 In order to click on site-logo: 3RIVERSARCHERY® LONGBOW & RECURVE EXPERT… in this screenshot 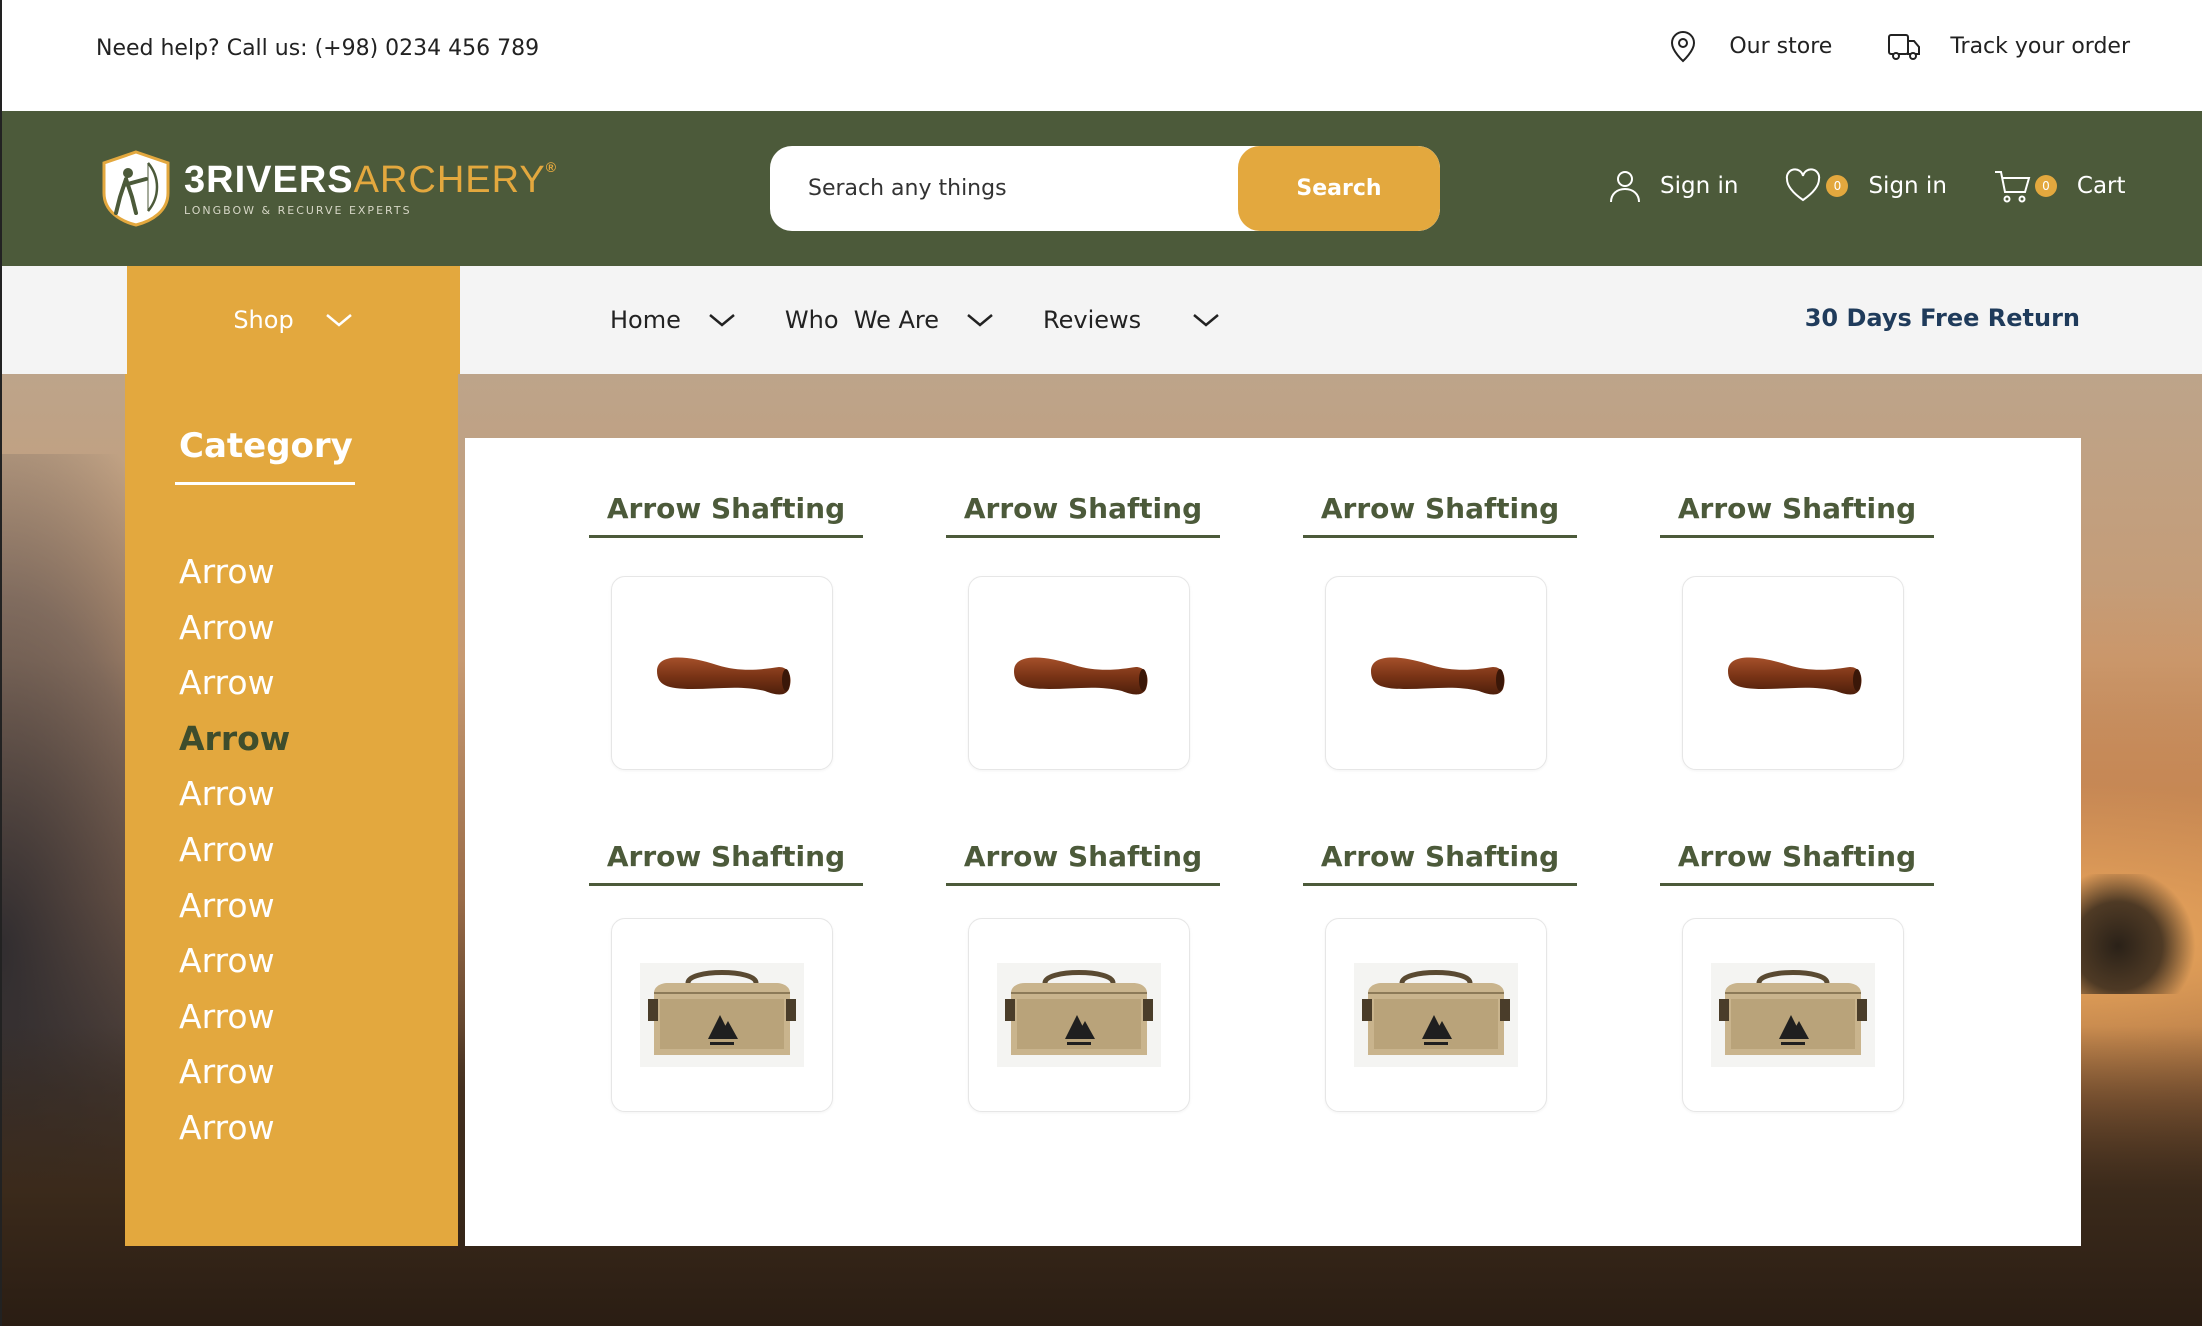, I will do `click(327, 188)`.